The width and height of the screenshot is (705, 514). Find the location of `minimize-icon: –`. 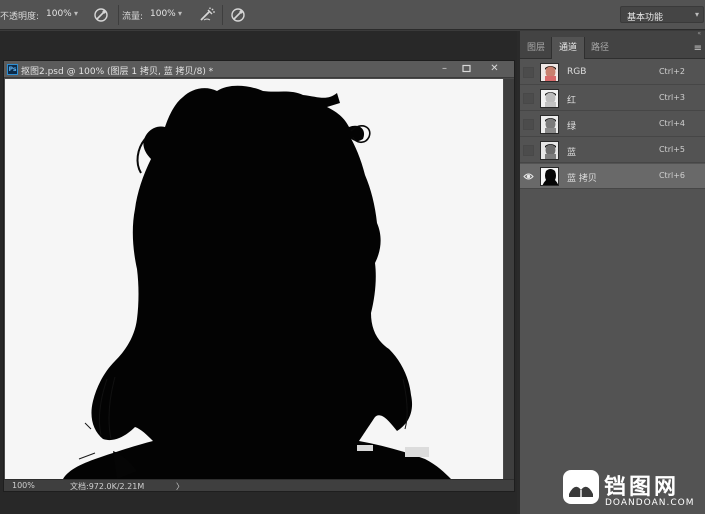

minimize-icon: – is located at coordinates (444, 69).